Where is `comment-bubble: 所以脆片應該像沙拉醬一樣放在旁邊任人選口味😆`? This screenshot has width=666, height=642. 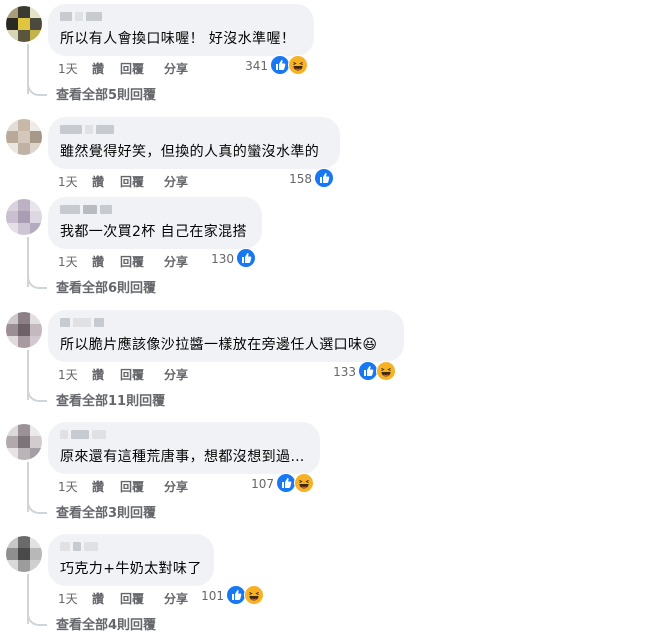
comment-bubble: 所以脆片應該像沙拉醬一樣放在旁邊任人選口味😆 is located at coordinates (226, 336).